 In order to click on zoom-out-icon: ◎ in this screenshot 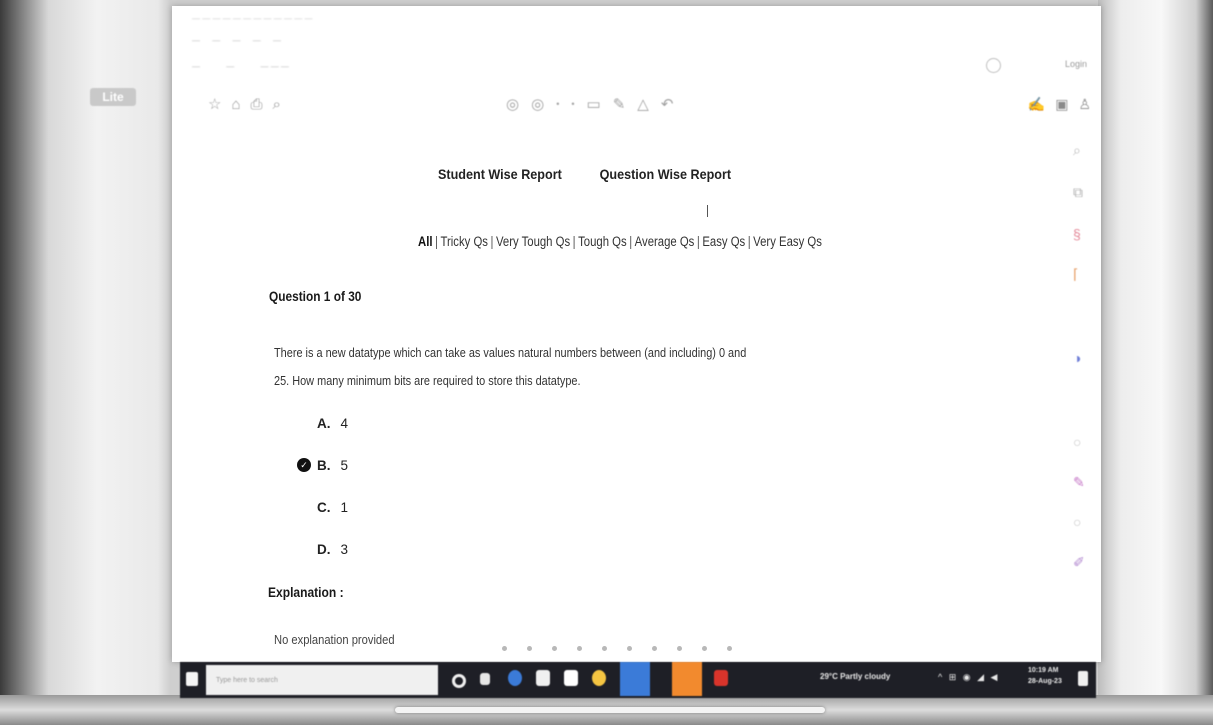, I will do `click(512, 104)`.